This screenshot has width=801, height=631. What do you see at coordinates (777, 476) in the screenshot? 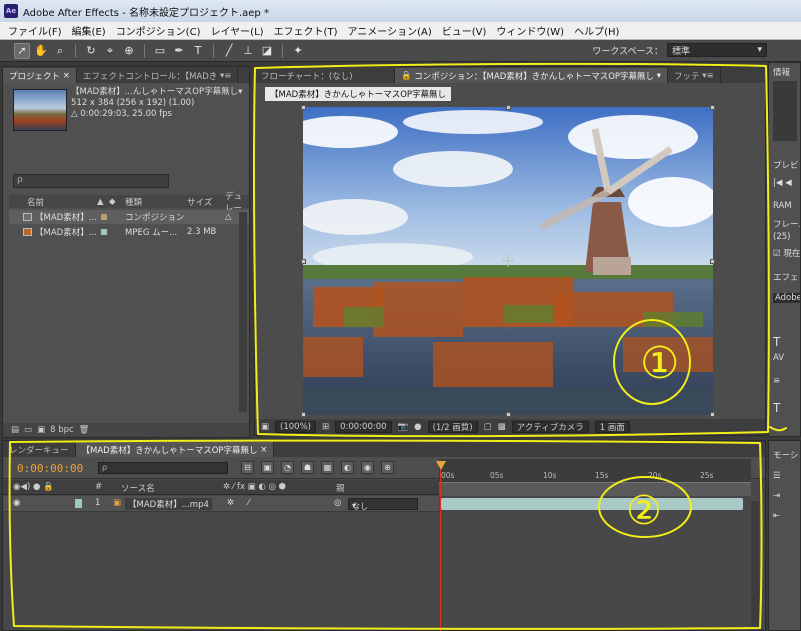
I see `panel-menu-icon: ☰` at bounding box center [777, 476].